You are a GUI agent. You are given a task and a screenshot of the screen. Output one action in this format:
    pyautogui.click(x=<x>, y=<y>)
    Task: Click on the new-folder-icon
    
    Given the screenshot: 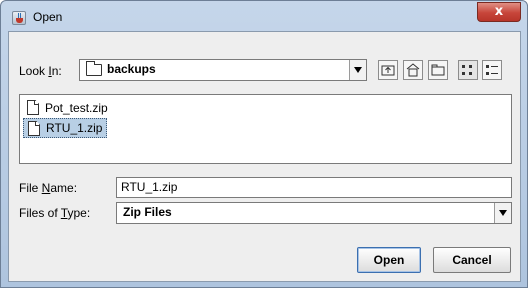 What is the action you would take?
    pyautogui.click(x=438, y=70)
    